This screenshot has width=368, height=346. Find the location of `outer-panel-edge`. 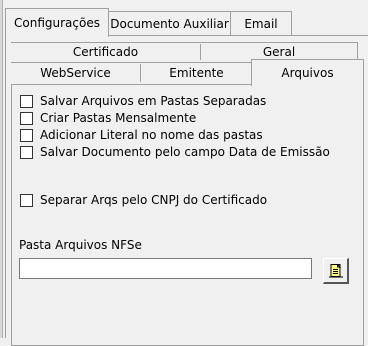

outer-panel-edge is located at coordinates (5, 187).